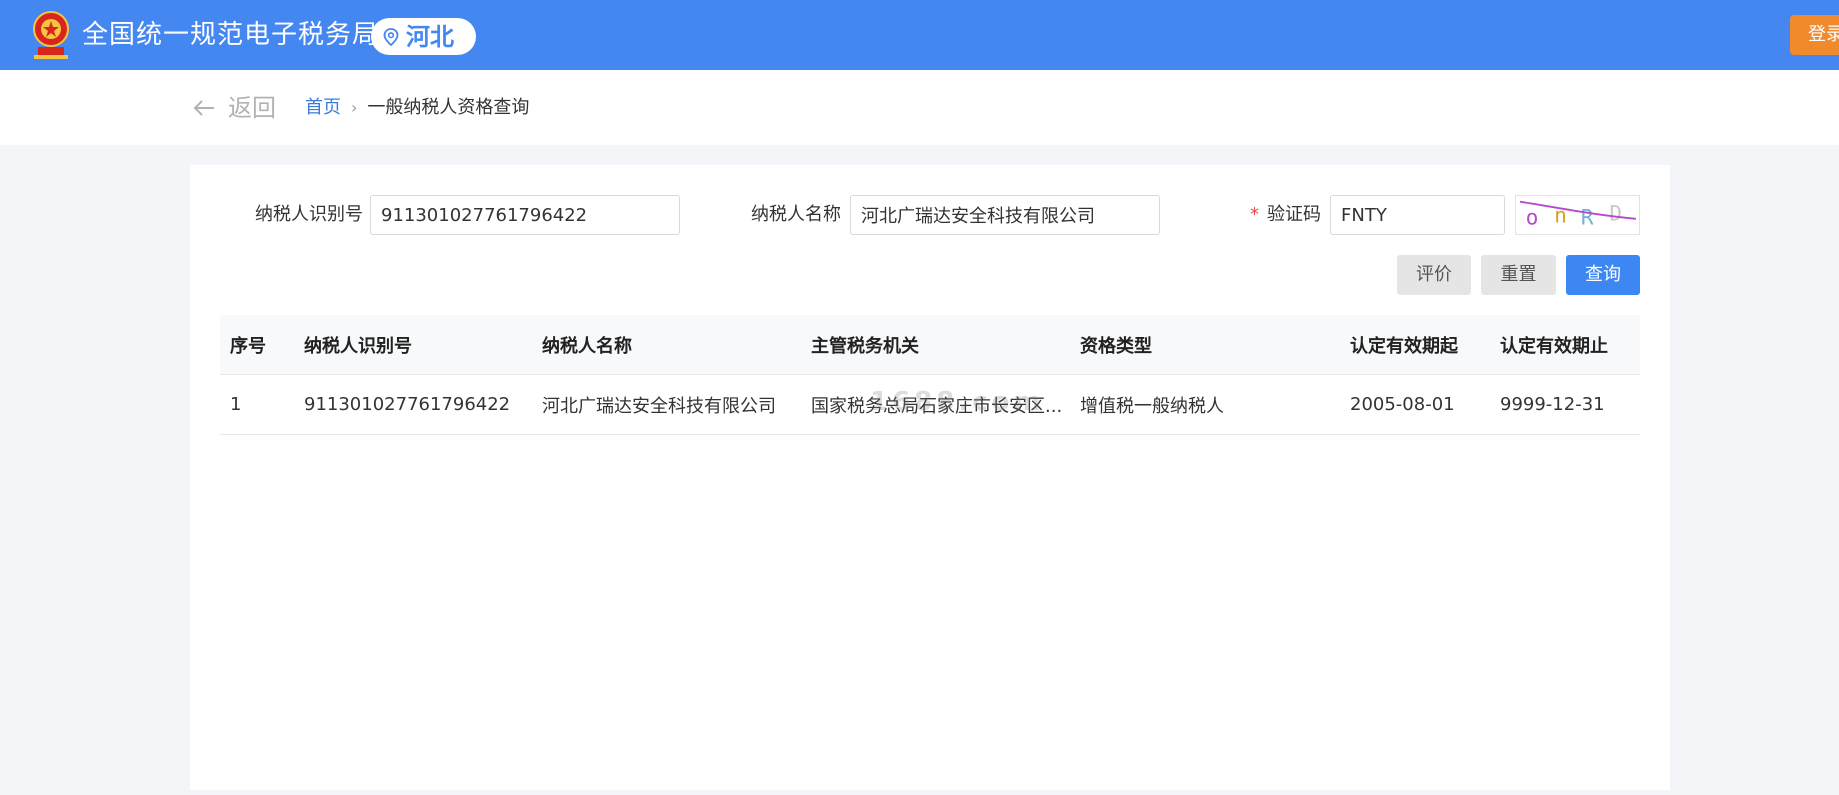 The width and height of the screenshot is (1839, 795). What do you see at coordinates (1294, 214) in the screenshot?
I see `captcha-label: 验证码` at bounding box center [1294, 214].